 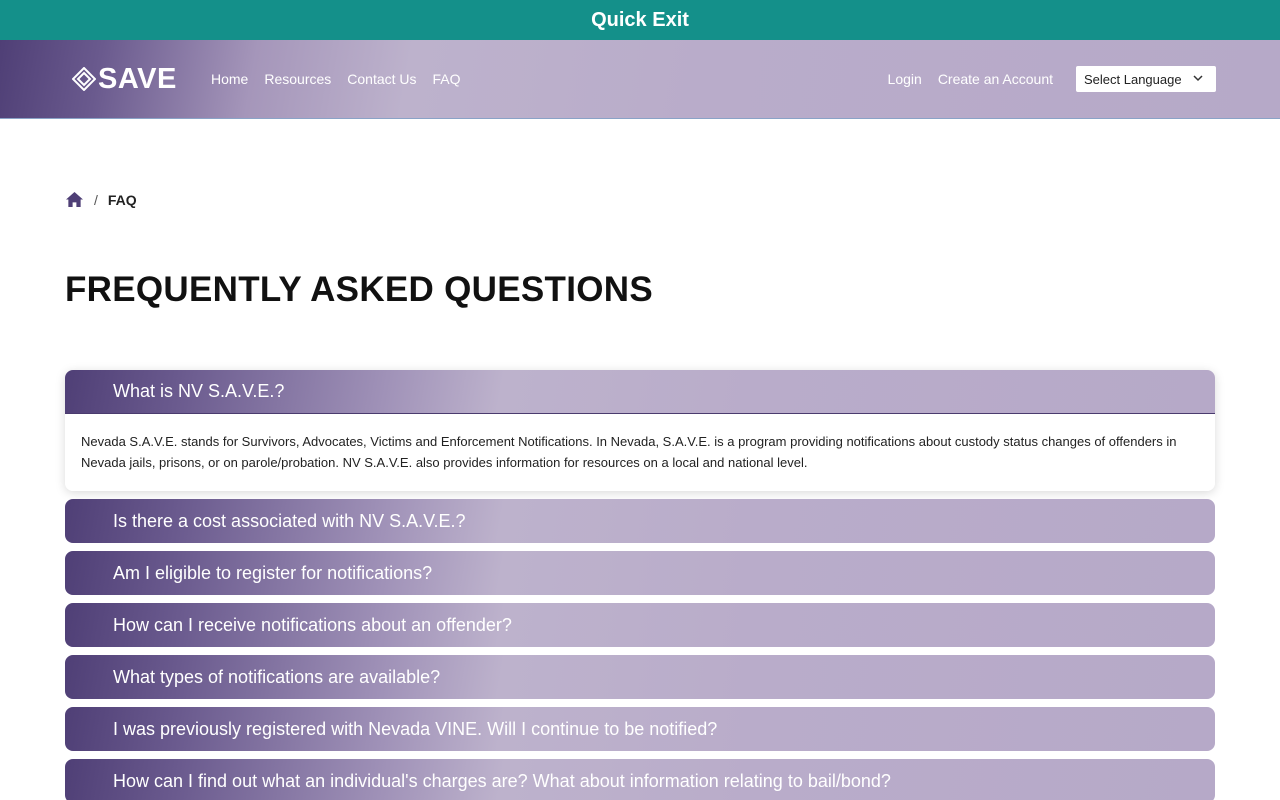 What do you see at coordinates (297, 79) in the screenshot?
I see `nav-resources-link: Resources` at bounding box center [297, 79].